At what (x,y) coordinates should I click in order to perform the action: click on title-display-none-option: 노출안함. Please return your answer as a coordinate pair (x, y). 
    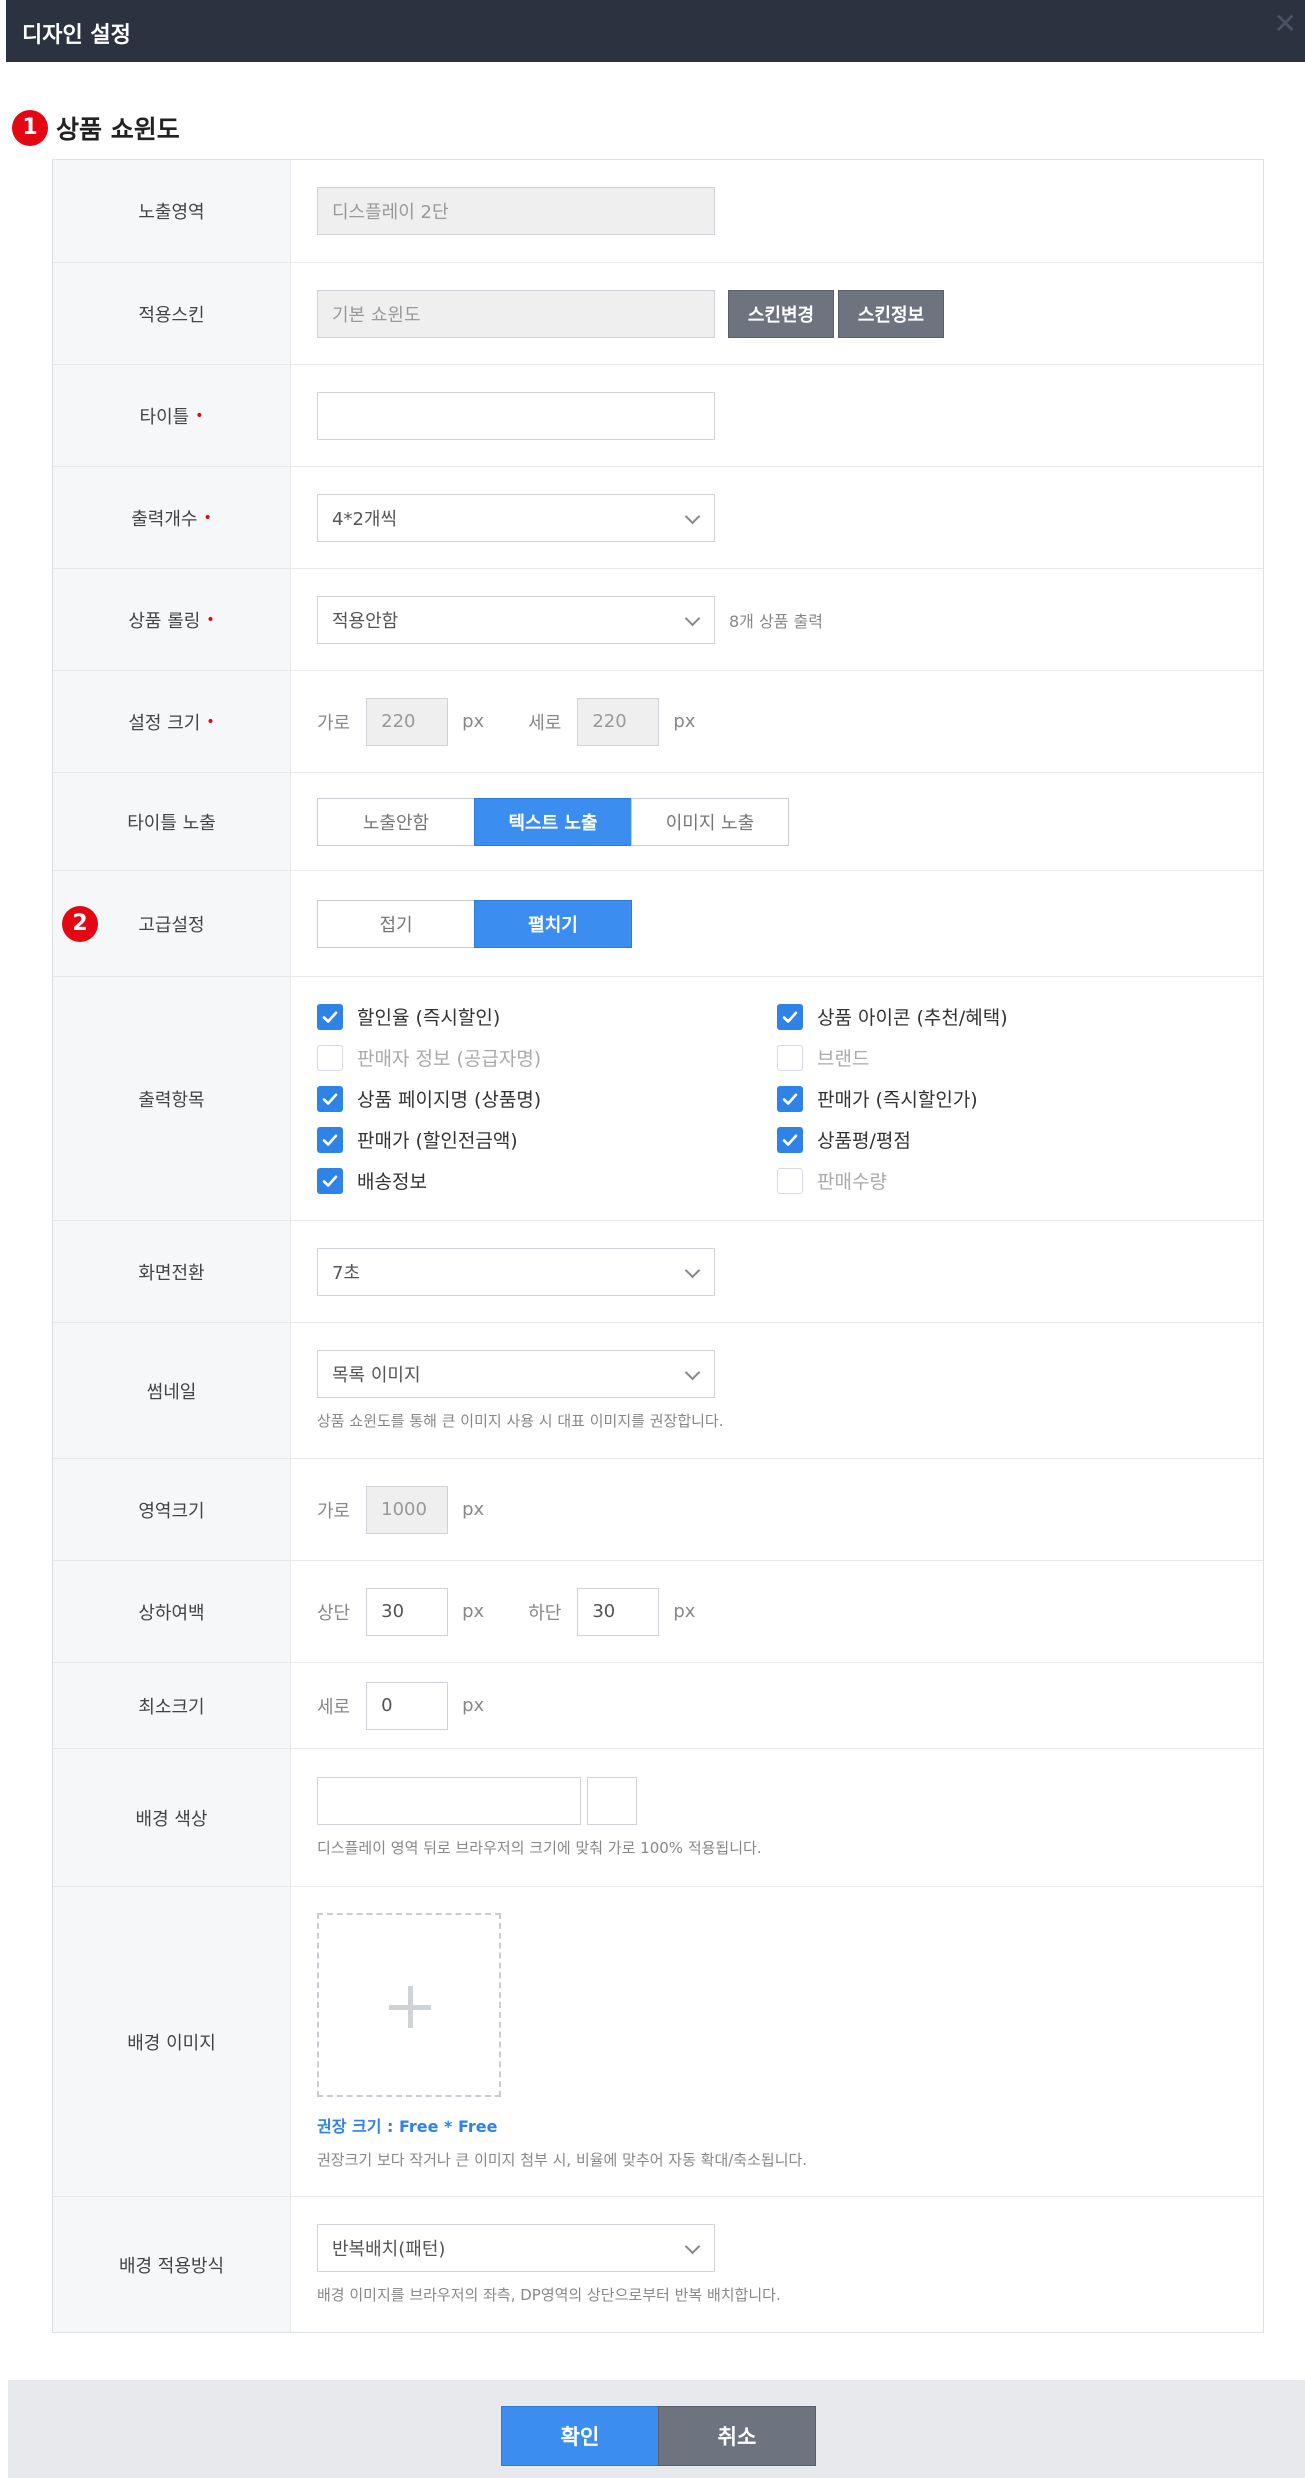
    Looking at the image, I should click on (396, 821).